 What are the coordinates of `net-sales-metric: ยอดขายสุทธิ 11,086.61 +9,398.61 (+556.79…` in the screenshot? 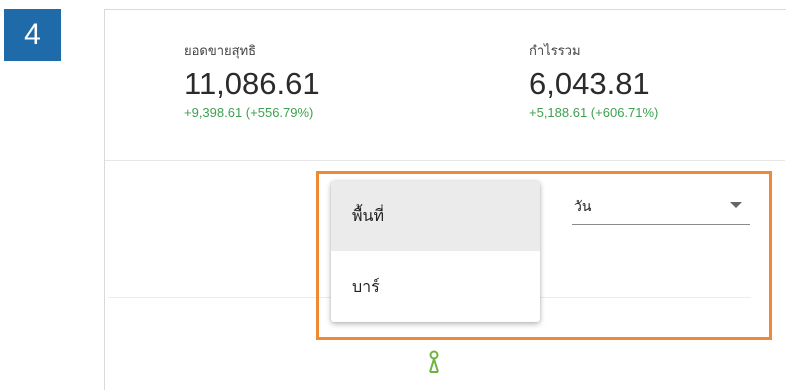 It's located at (252, 82).